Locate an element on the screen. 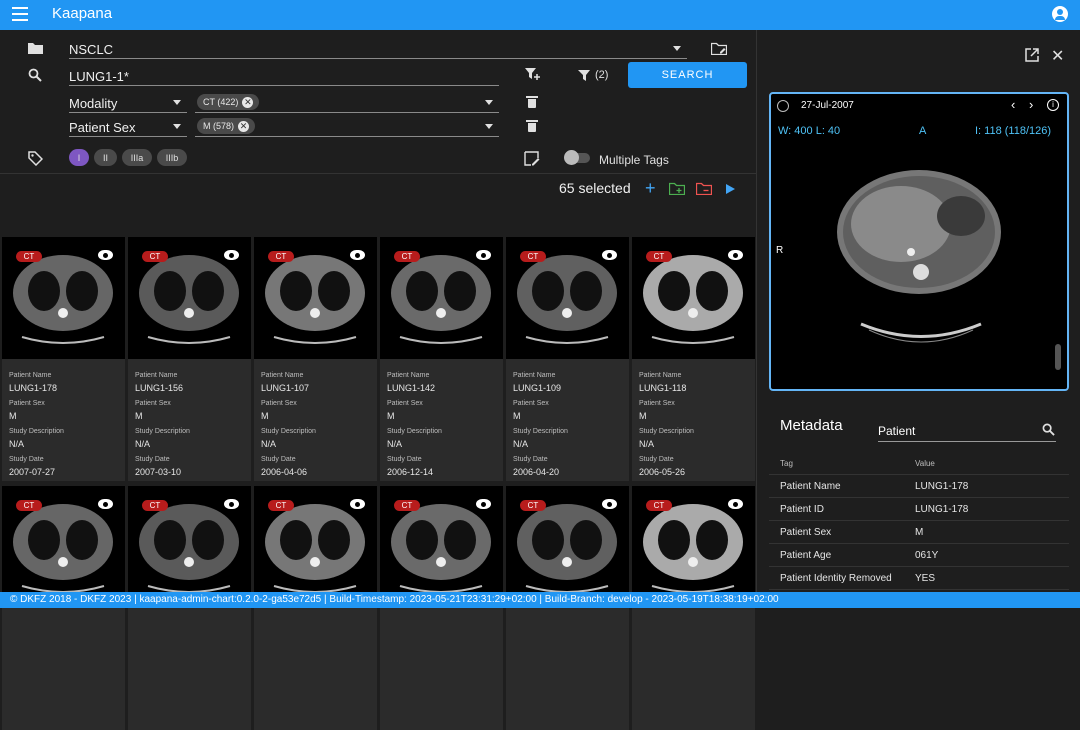  search-button: SEARCH is located at coordinates (687, 75).